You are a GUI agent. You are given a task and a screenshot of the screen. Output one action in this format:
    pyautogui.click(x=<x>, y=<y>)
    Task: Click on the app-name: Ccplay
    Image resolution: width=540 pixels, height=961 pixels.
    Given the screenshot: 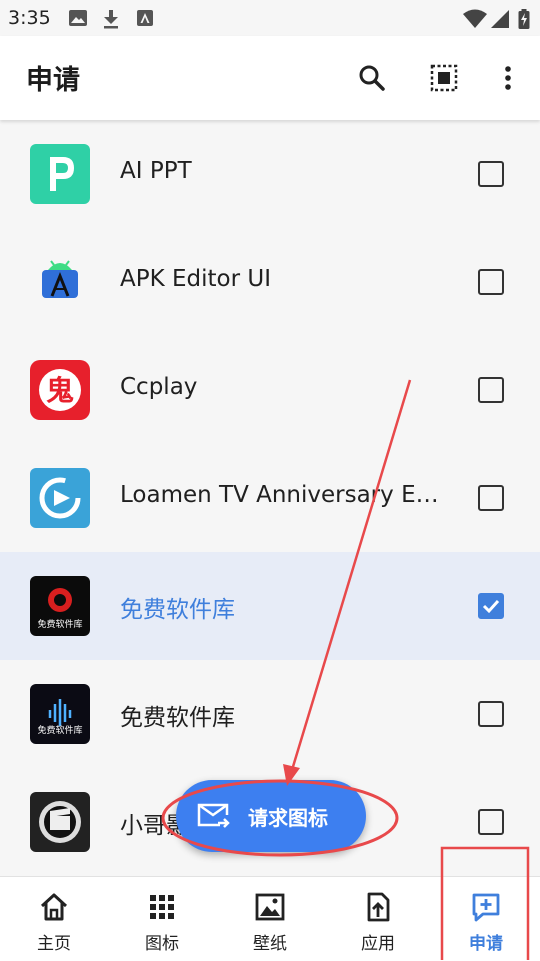 What is the action you would take?
    pyautogui.click(x=159, y=387)
    